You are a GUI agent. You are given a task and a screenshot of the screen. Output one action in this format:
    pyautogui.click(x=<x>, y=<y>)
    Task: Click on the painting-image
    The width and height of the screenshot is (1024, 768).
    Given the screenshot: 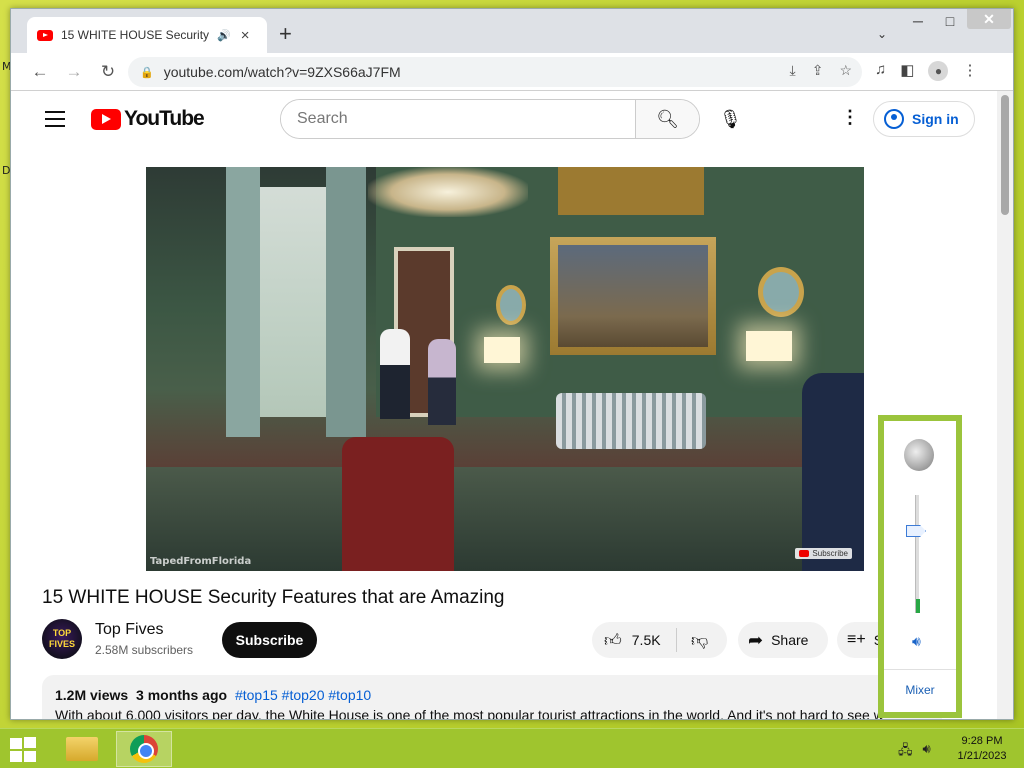 What is the action you would take?
    pyautogui.click(x=633, y=296)
    